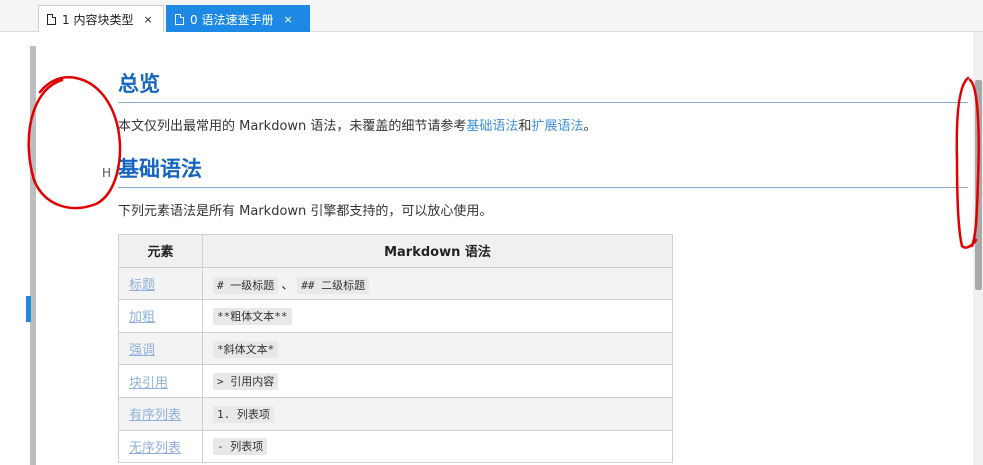  Describe the element at coordinates (240, 447) in the screenshot. I see `code-snippet: - 列表项` at that location.